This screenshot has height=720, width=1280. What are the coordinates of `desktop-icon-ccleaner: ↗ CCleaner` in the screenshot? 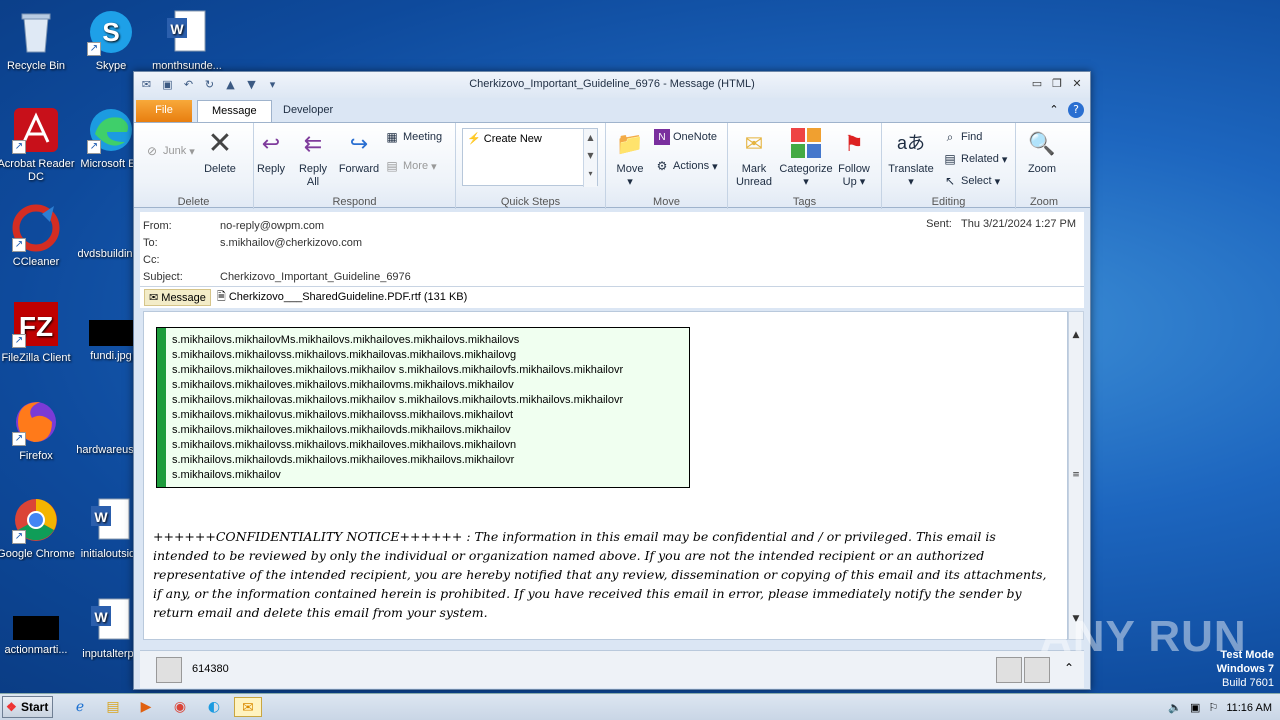 It's located at (37, 236).